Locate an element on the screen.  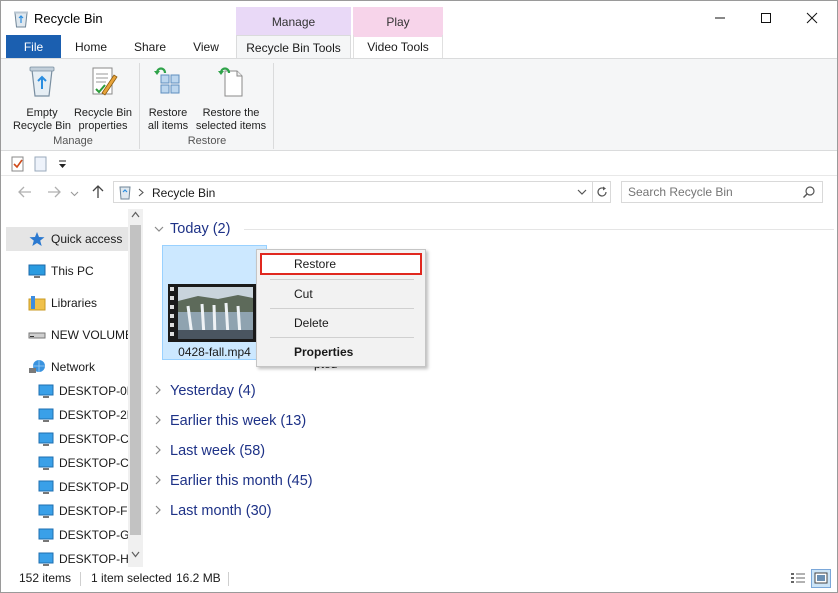
nav-item-desktop-d0: DESKTOP-D0 is located at coordinates (67, 487).